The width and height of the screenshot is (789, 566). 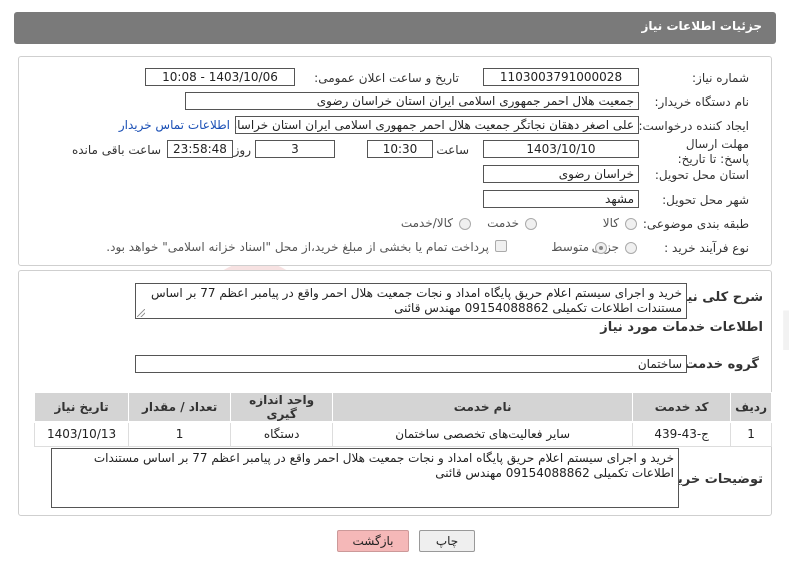 I want to click on cell-code: ج-43-439, so click(x=682, y=434).